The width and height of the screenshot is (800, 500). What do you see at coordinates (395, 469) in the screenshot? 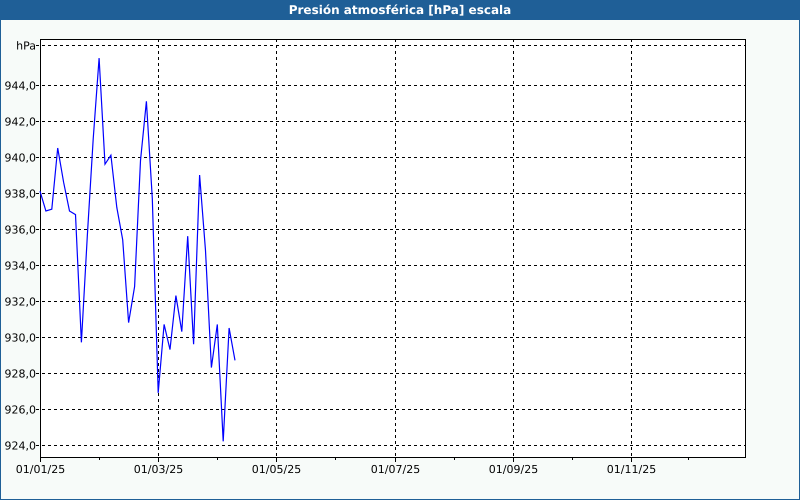
I see `axis-label: 01/07/25` at bounding box center [395, 469].